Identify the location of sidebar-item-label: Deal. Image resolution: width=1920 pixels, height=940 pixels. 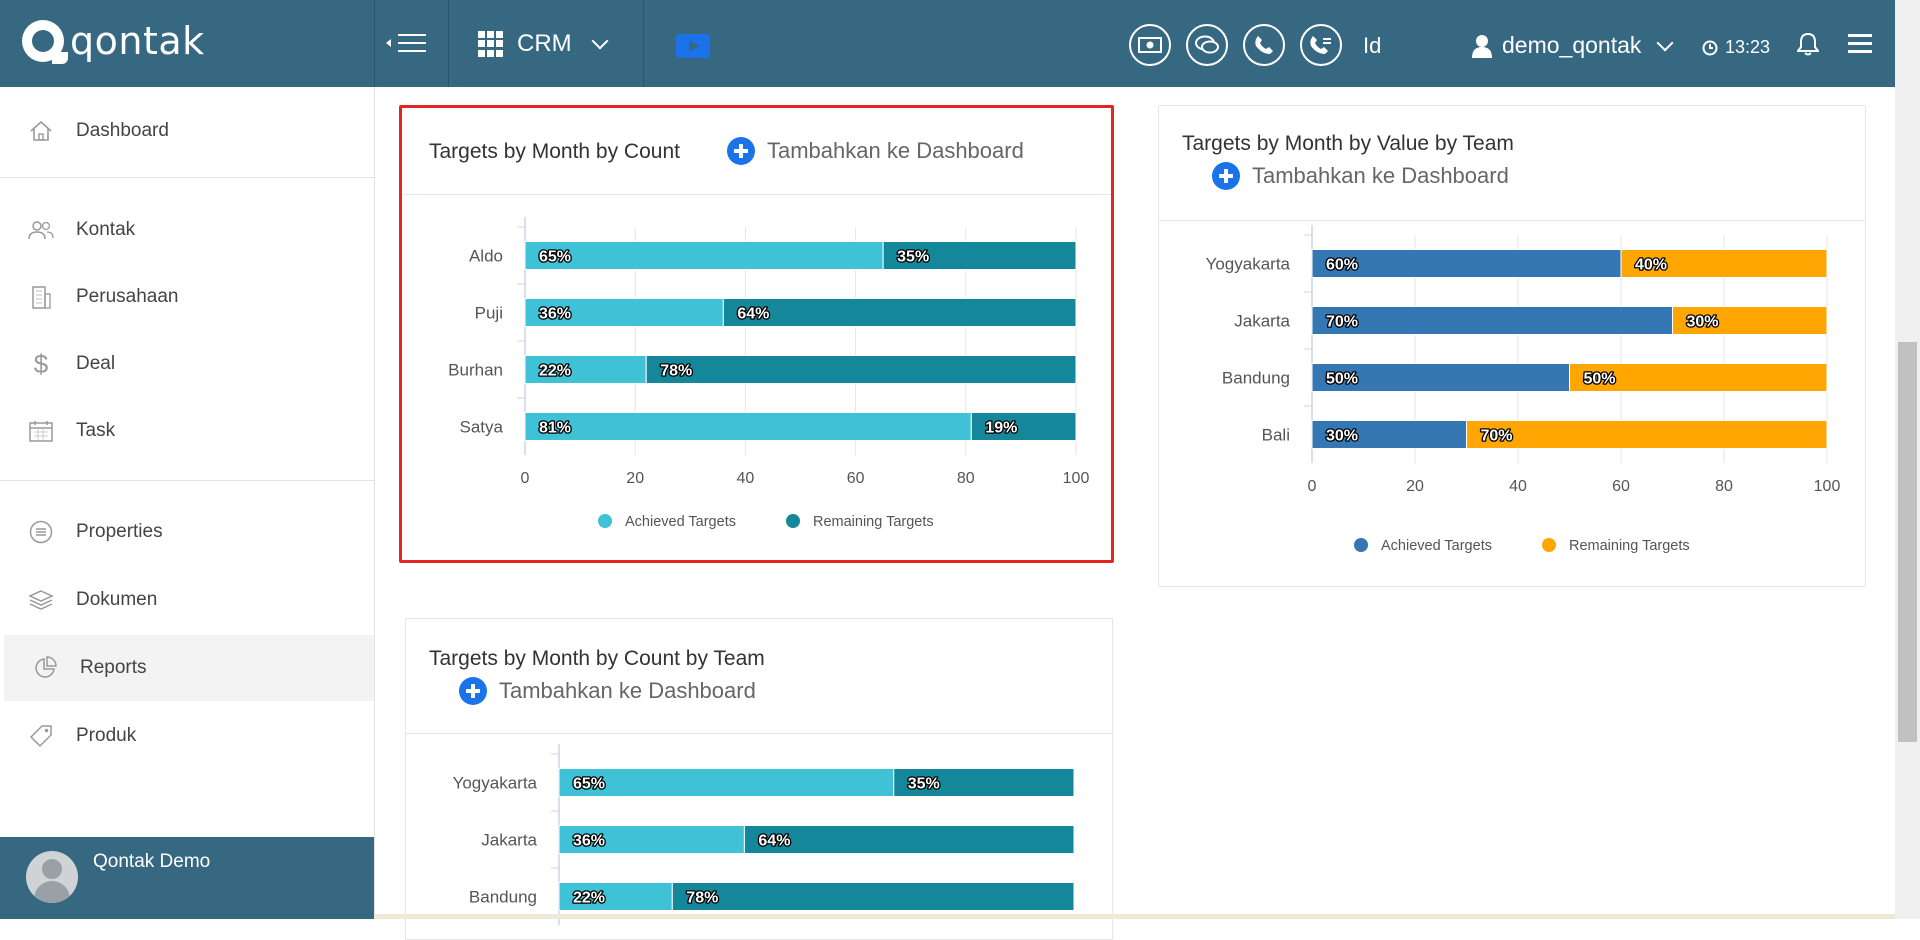
(96, 363).